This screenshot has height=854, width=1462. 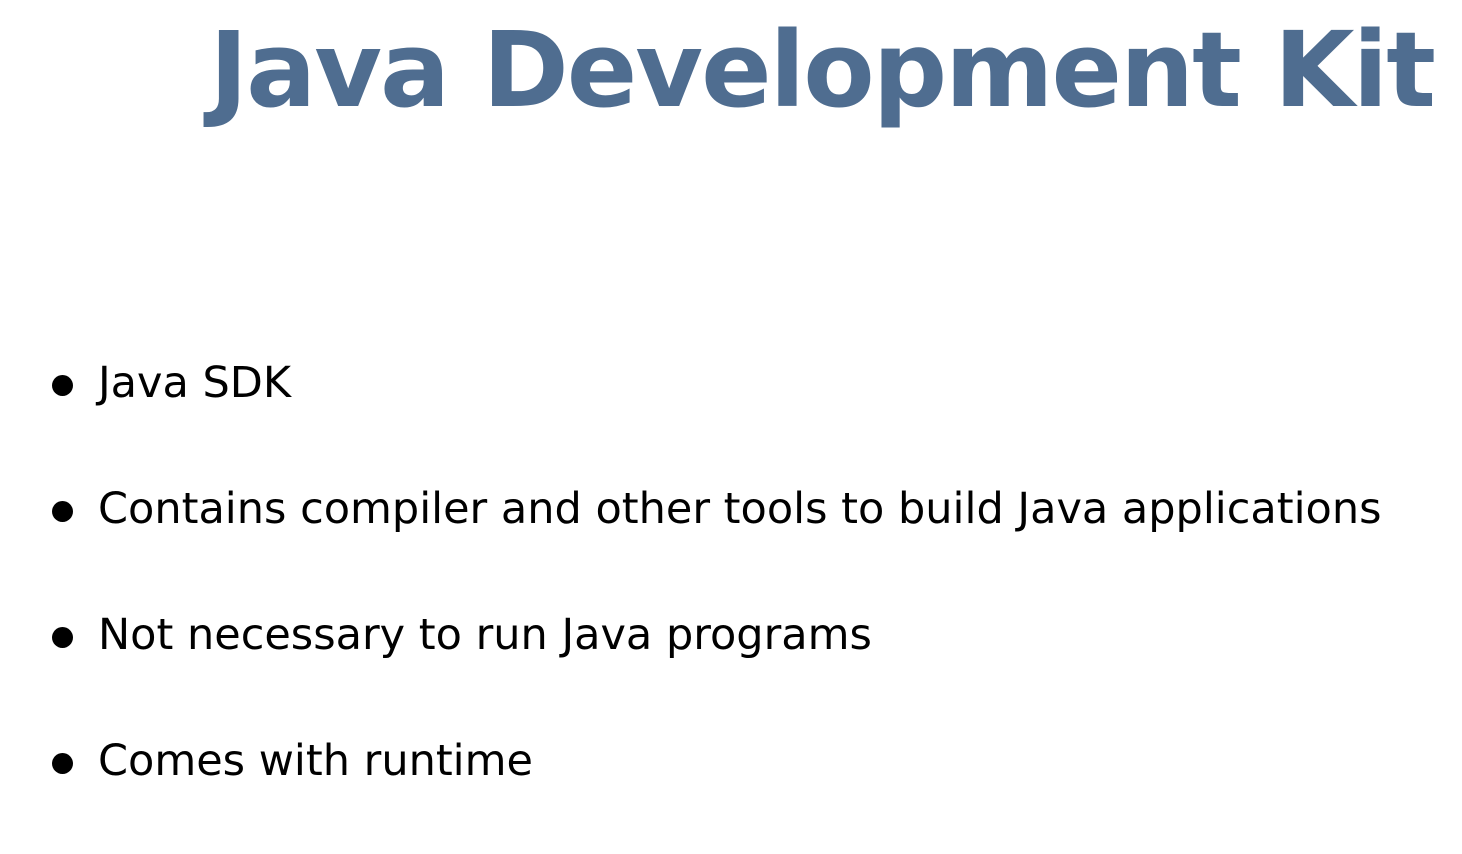 What do you see at coordinates (822, 70) in the screenshot?
I see `slide-title: Java Development Kit` at bounding box center [822, 70].